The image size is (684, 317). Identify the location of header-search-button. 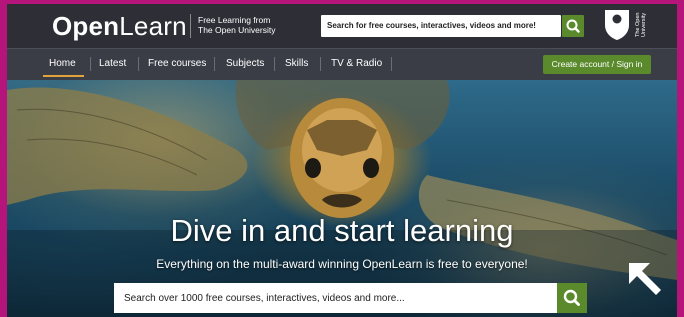
(573, 26).